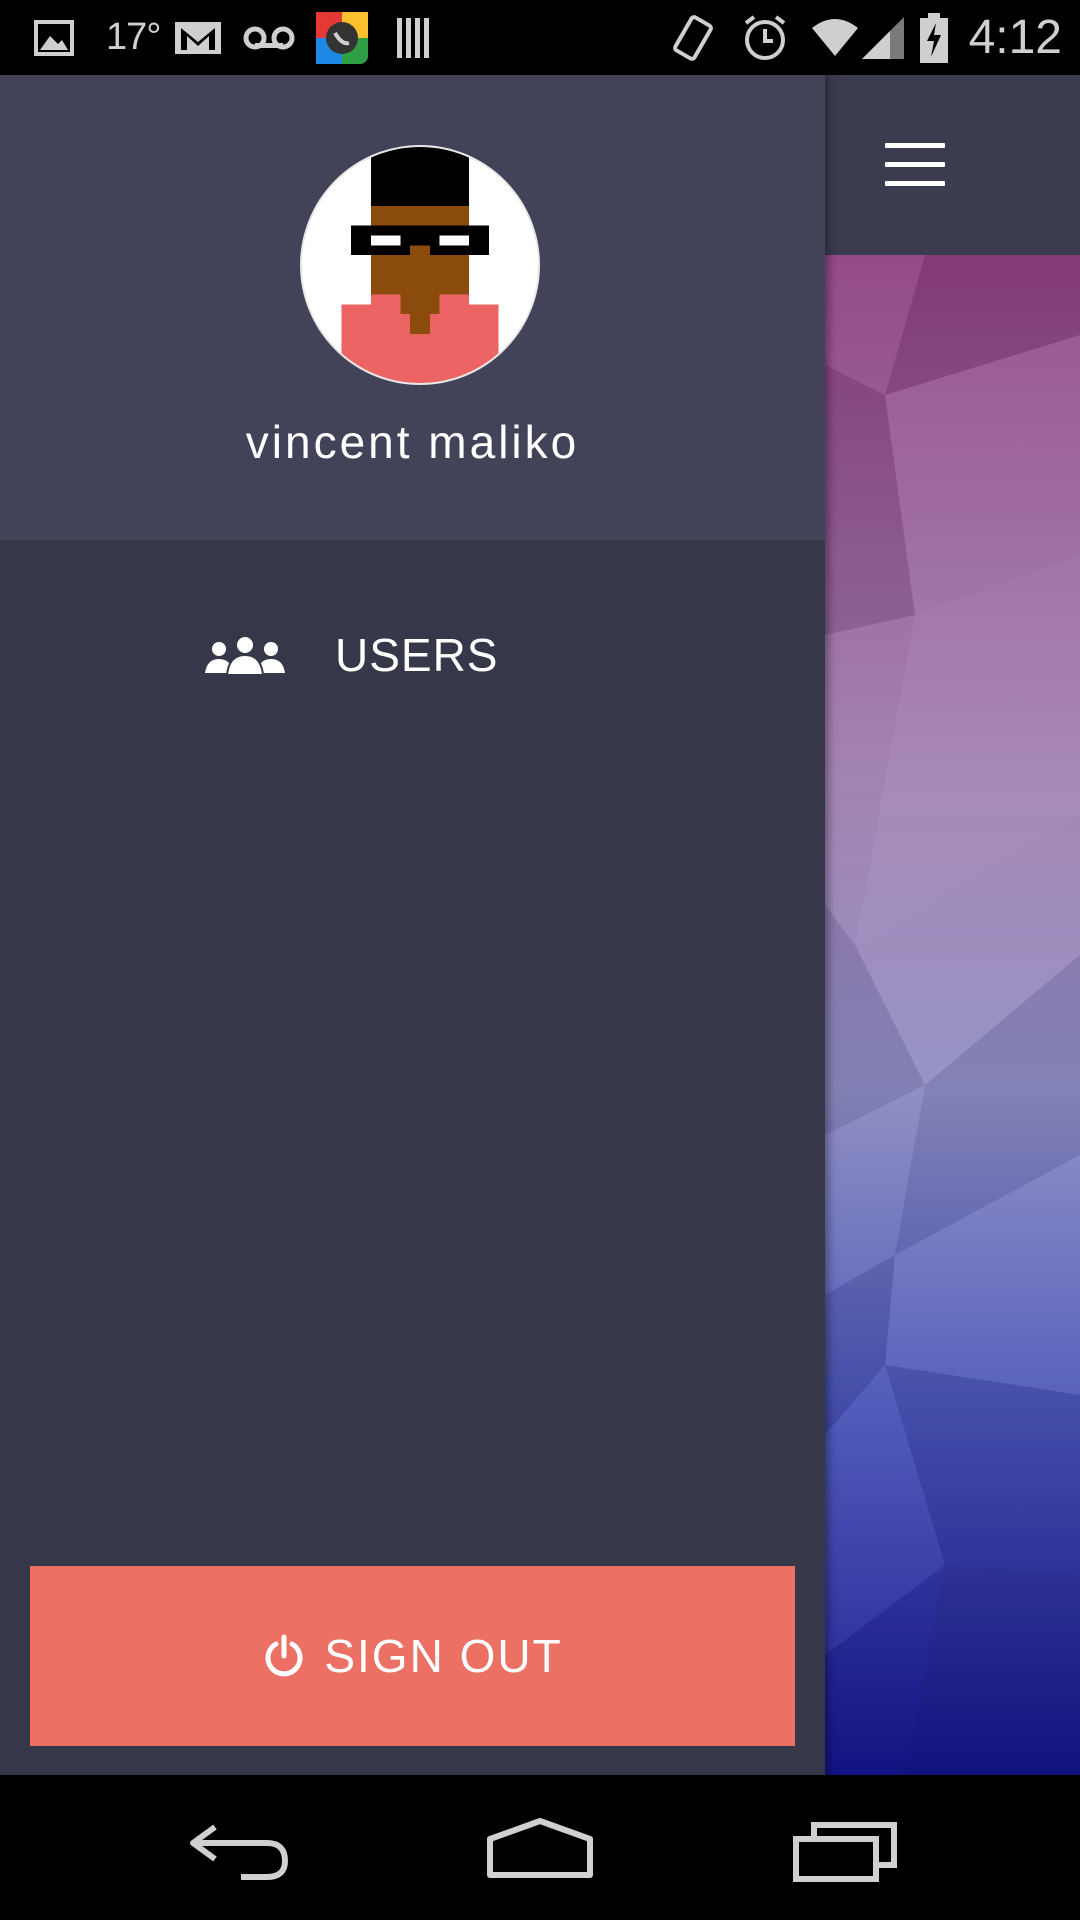  Describe the element at coordinates (693, 37) in the screenshot. I see `vibrate-icon` at that location.